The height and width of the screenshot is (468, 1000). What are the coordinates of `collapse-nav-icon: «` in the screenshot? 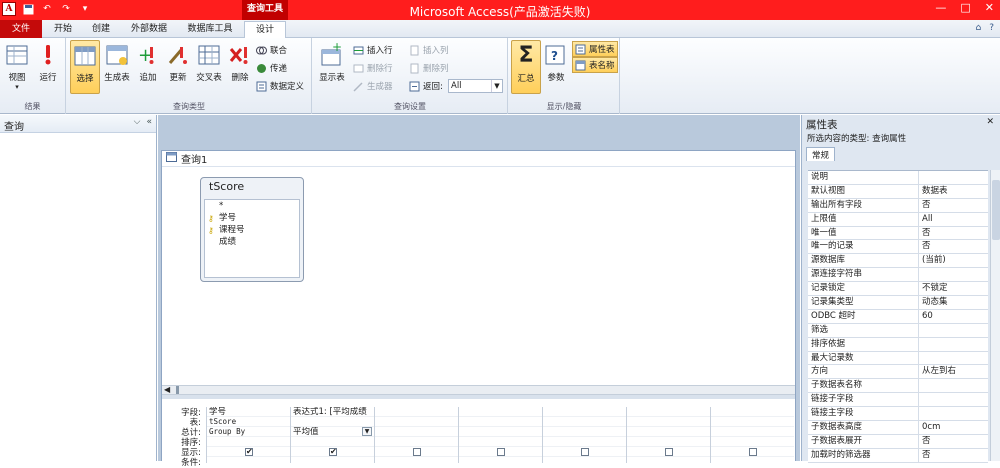 It's located at (149, 122).